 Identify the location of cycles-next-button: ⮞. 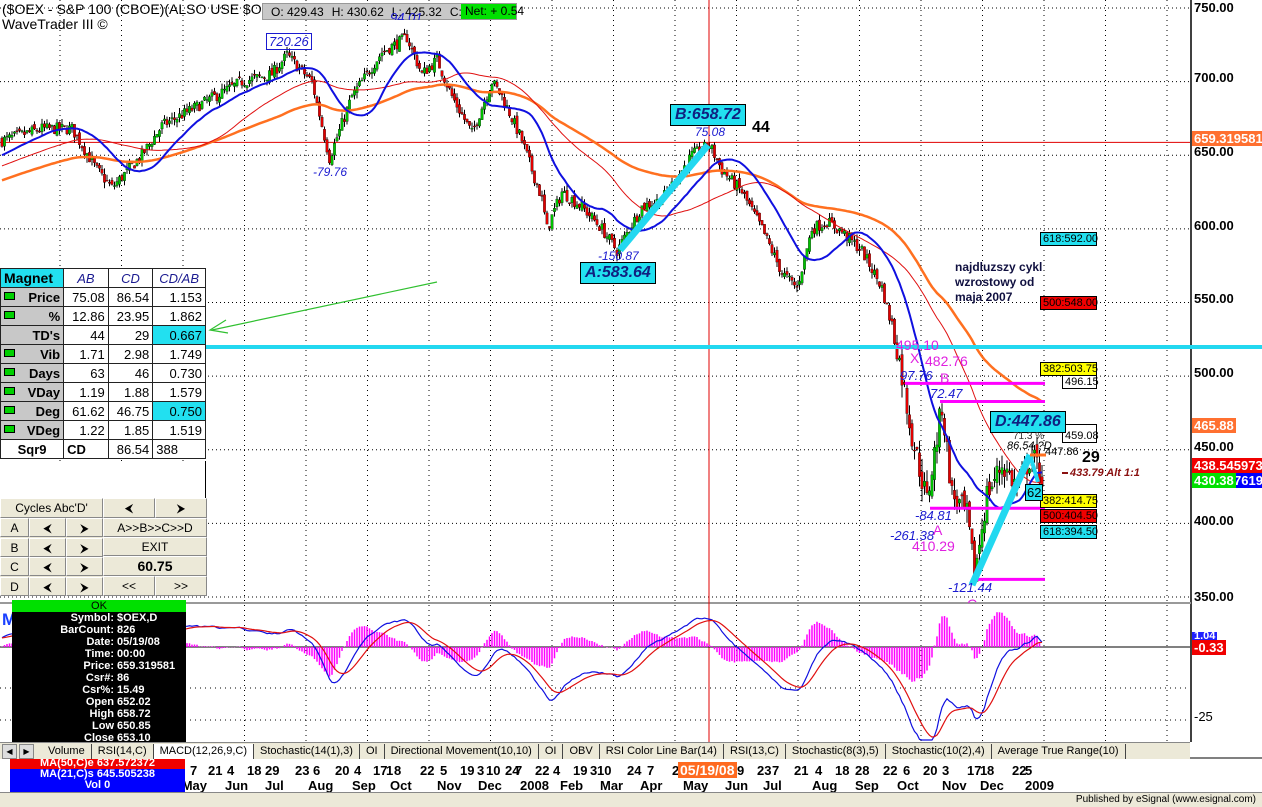
(181, 508).